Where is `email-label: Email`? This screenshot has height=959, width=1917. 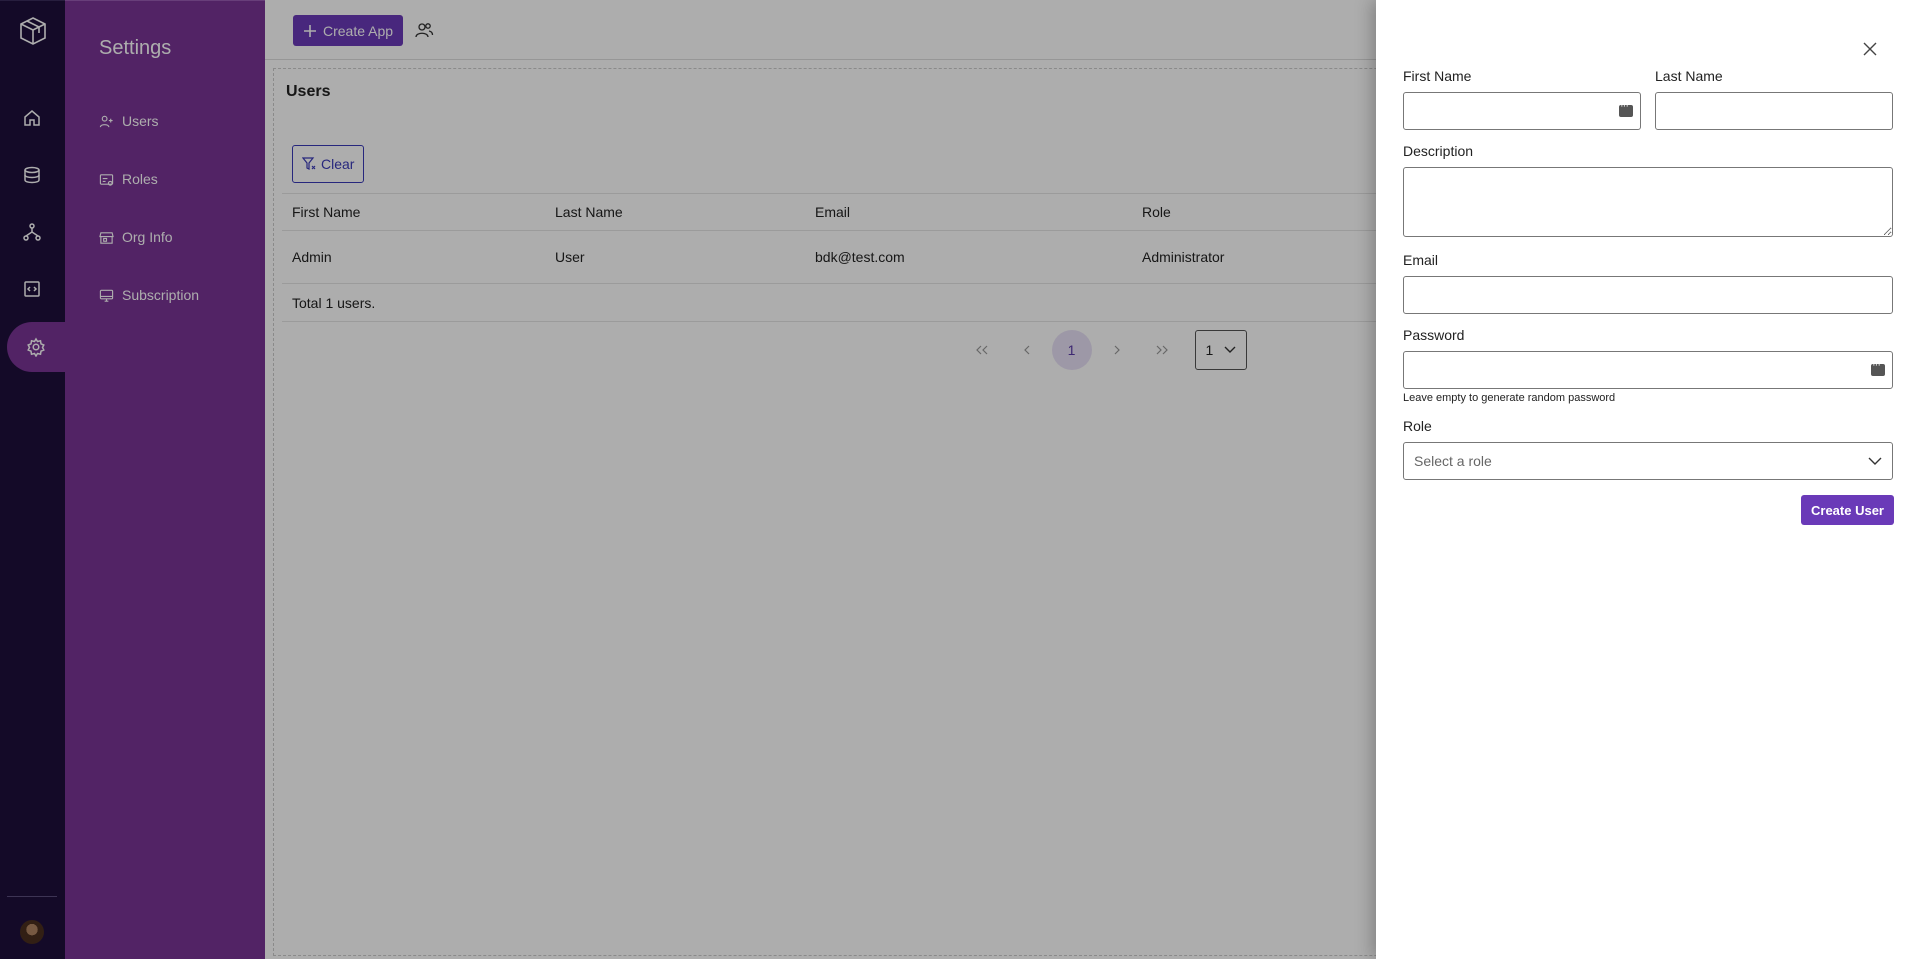 email-label: Email is located at coordinates (1421, 260).